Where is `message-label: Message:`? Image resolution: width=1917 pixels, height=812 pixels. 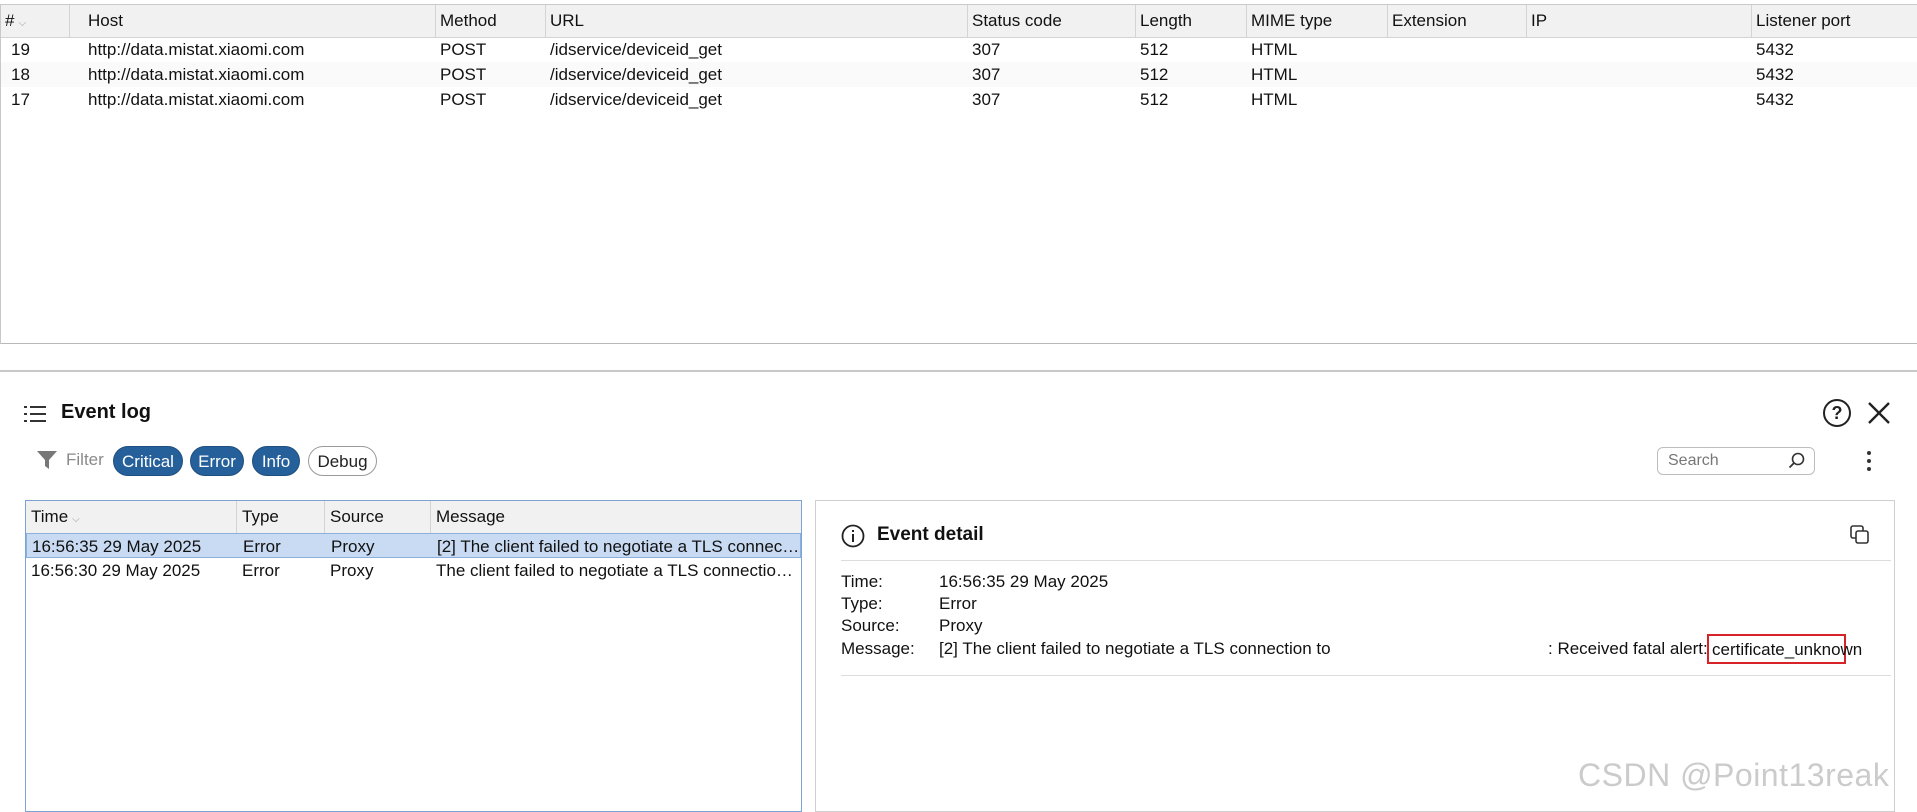 message-label: Message: is located at coordinates (878, 648).